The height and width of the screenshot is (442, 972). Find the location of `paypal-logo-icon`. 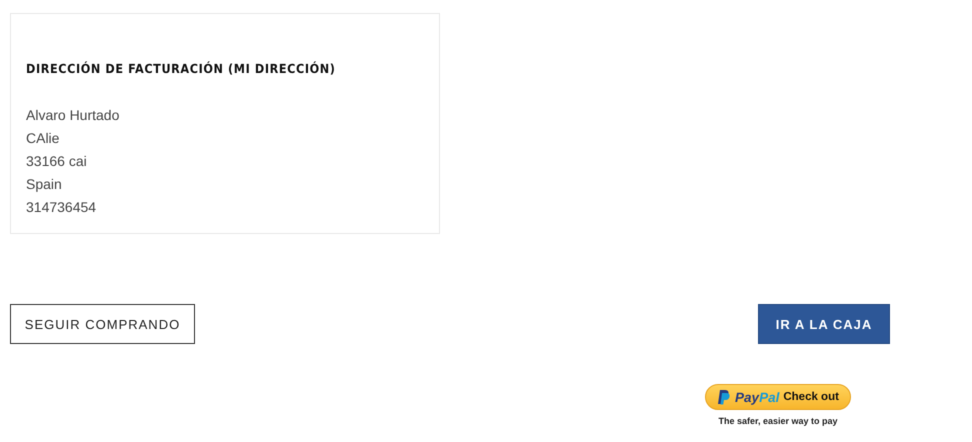

paypal-logo-icon is located at coordinates (724, 397).